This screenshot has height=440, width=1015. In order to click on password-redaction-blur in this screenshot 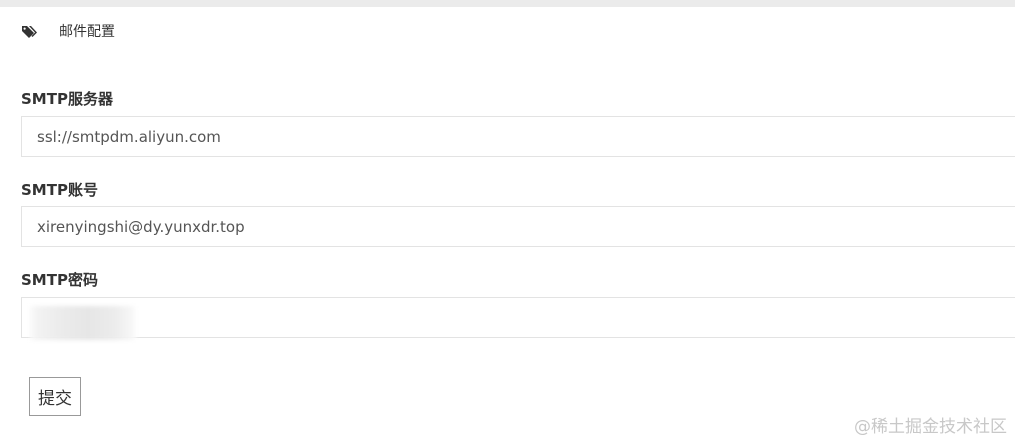, I will do `click(83, 323)`.